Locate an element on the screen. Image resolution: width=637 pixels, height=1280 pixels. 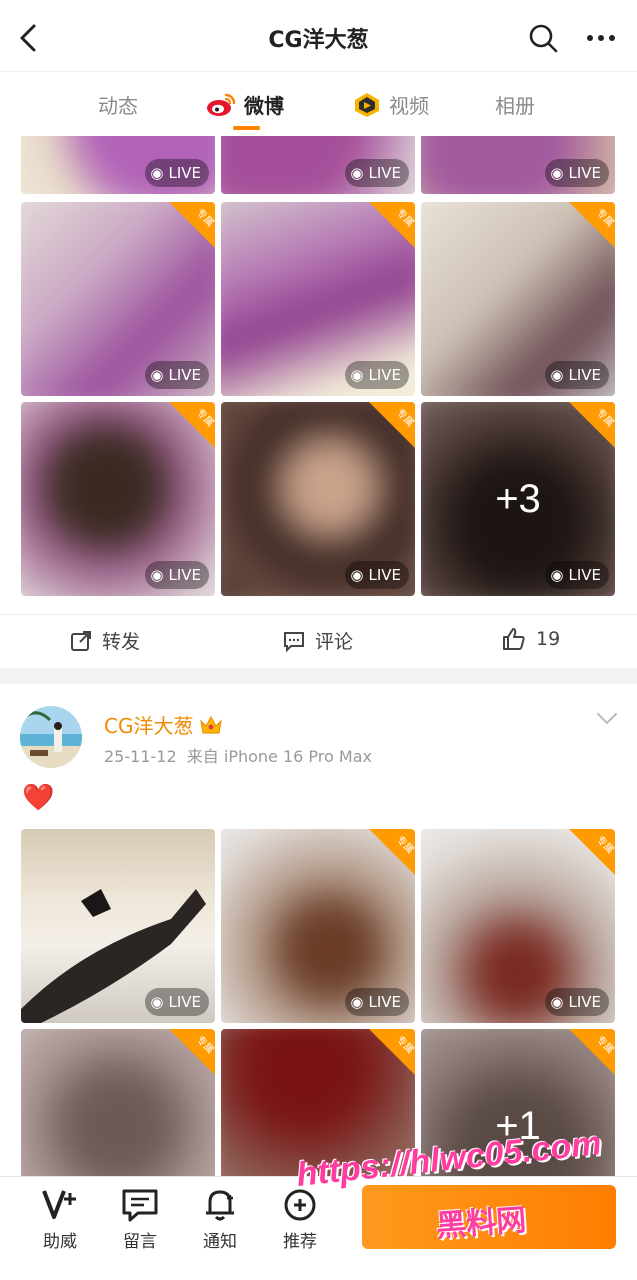
like-button: 19 is located at coordinates (531, 639).